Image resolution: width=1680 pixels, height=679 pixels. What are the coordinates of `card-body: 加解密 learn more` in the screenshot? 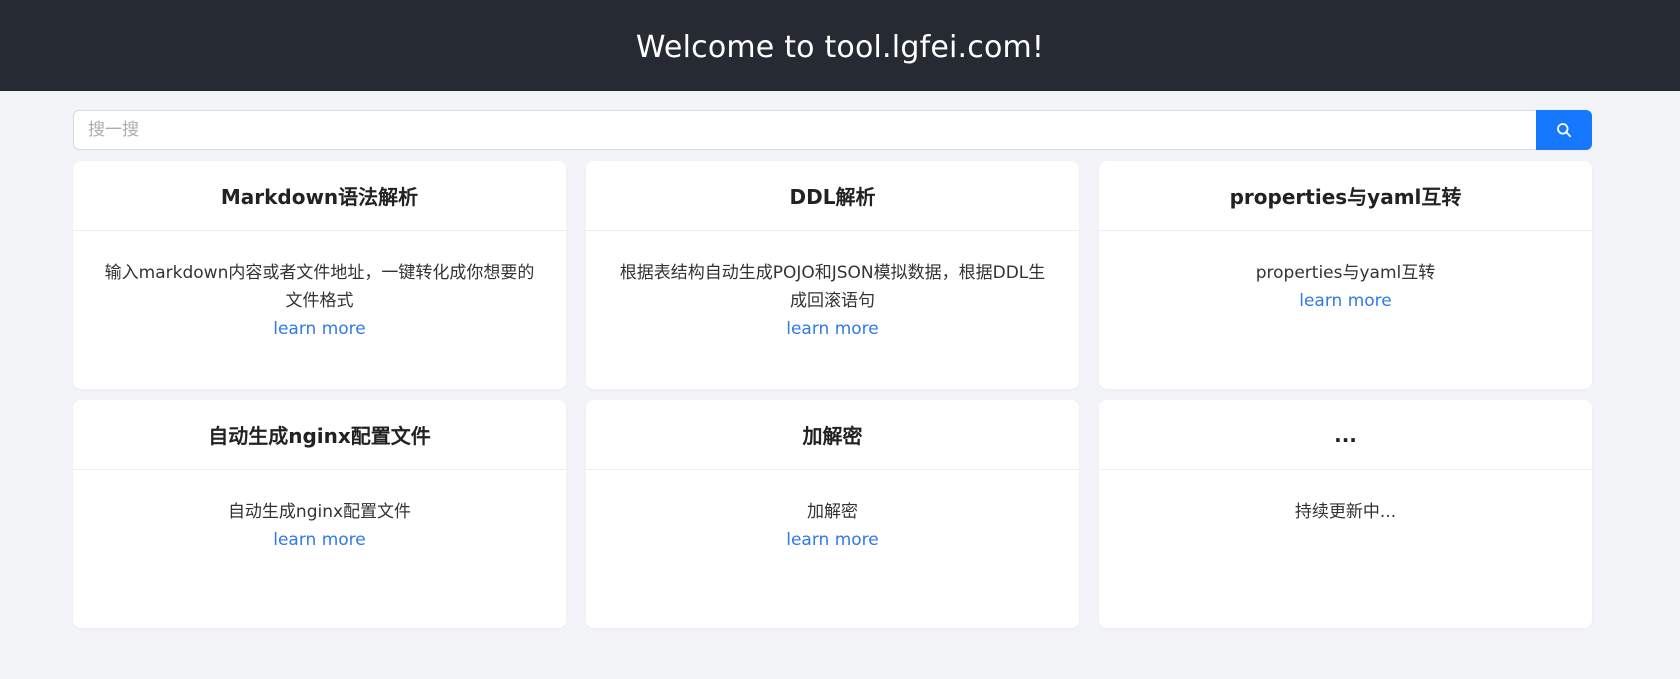 It's located at (832, 512).